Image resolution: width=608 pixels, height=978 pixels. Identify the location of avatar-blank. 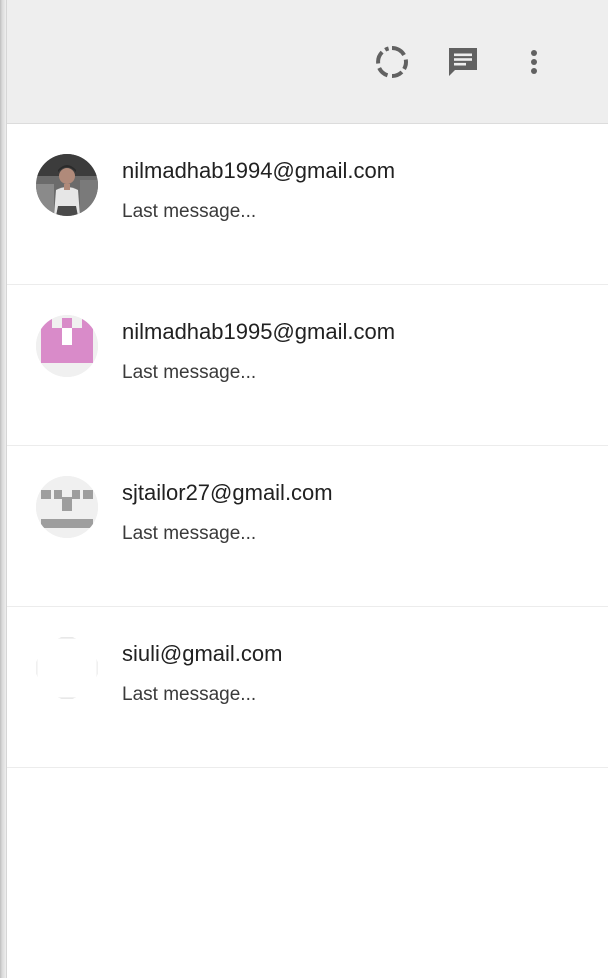
(67, 668).